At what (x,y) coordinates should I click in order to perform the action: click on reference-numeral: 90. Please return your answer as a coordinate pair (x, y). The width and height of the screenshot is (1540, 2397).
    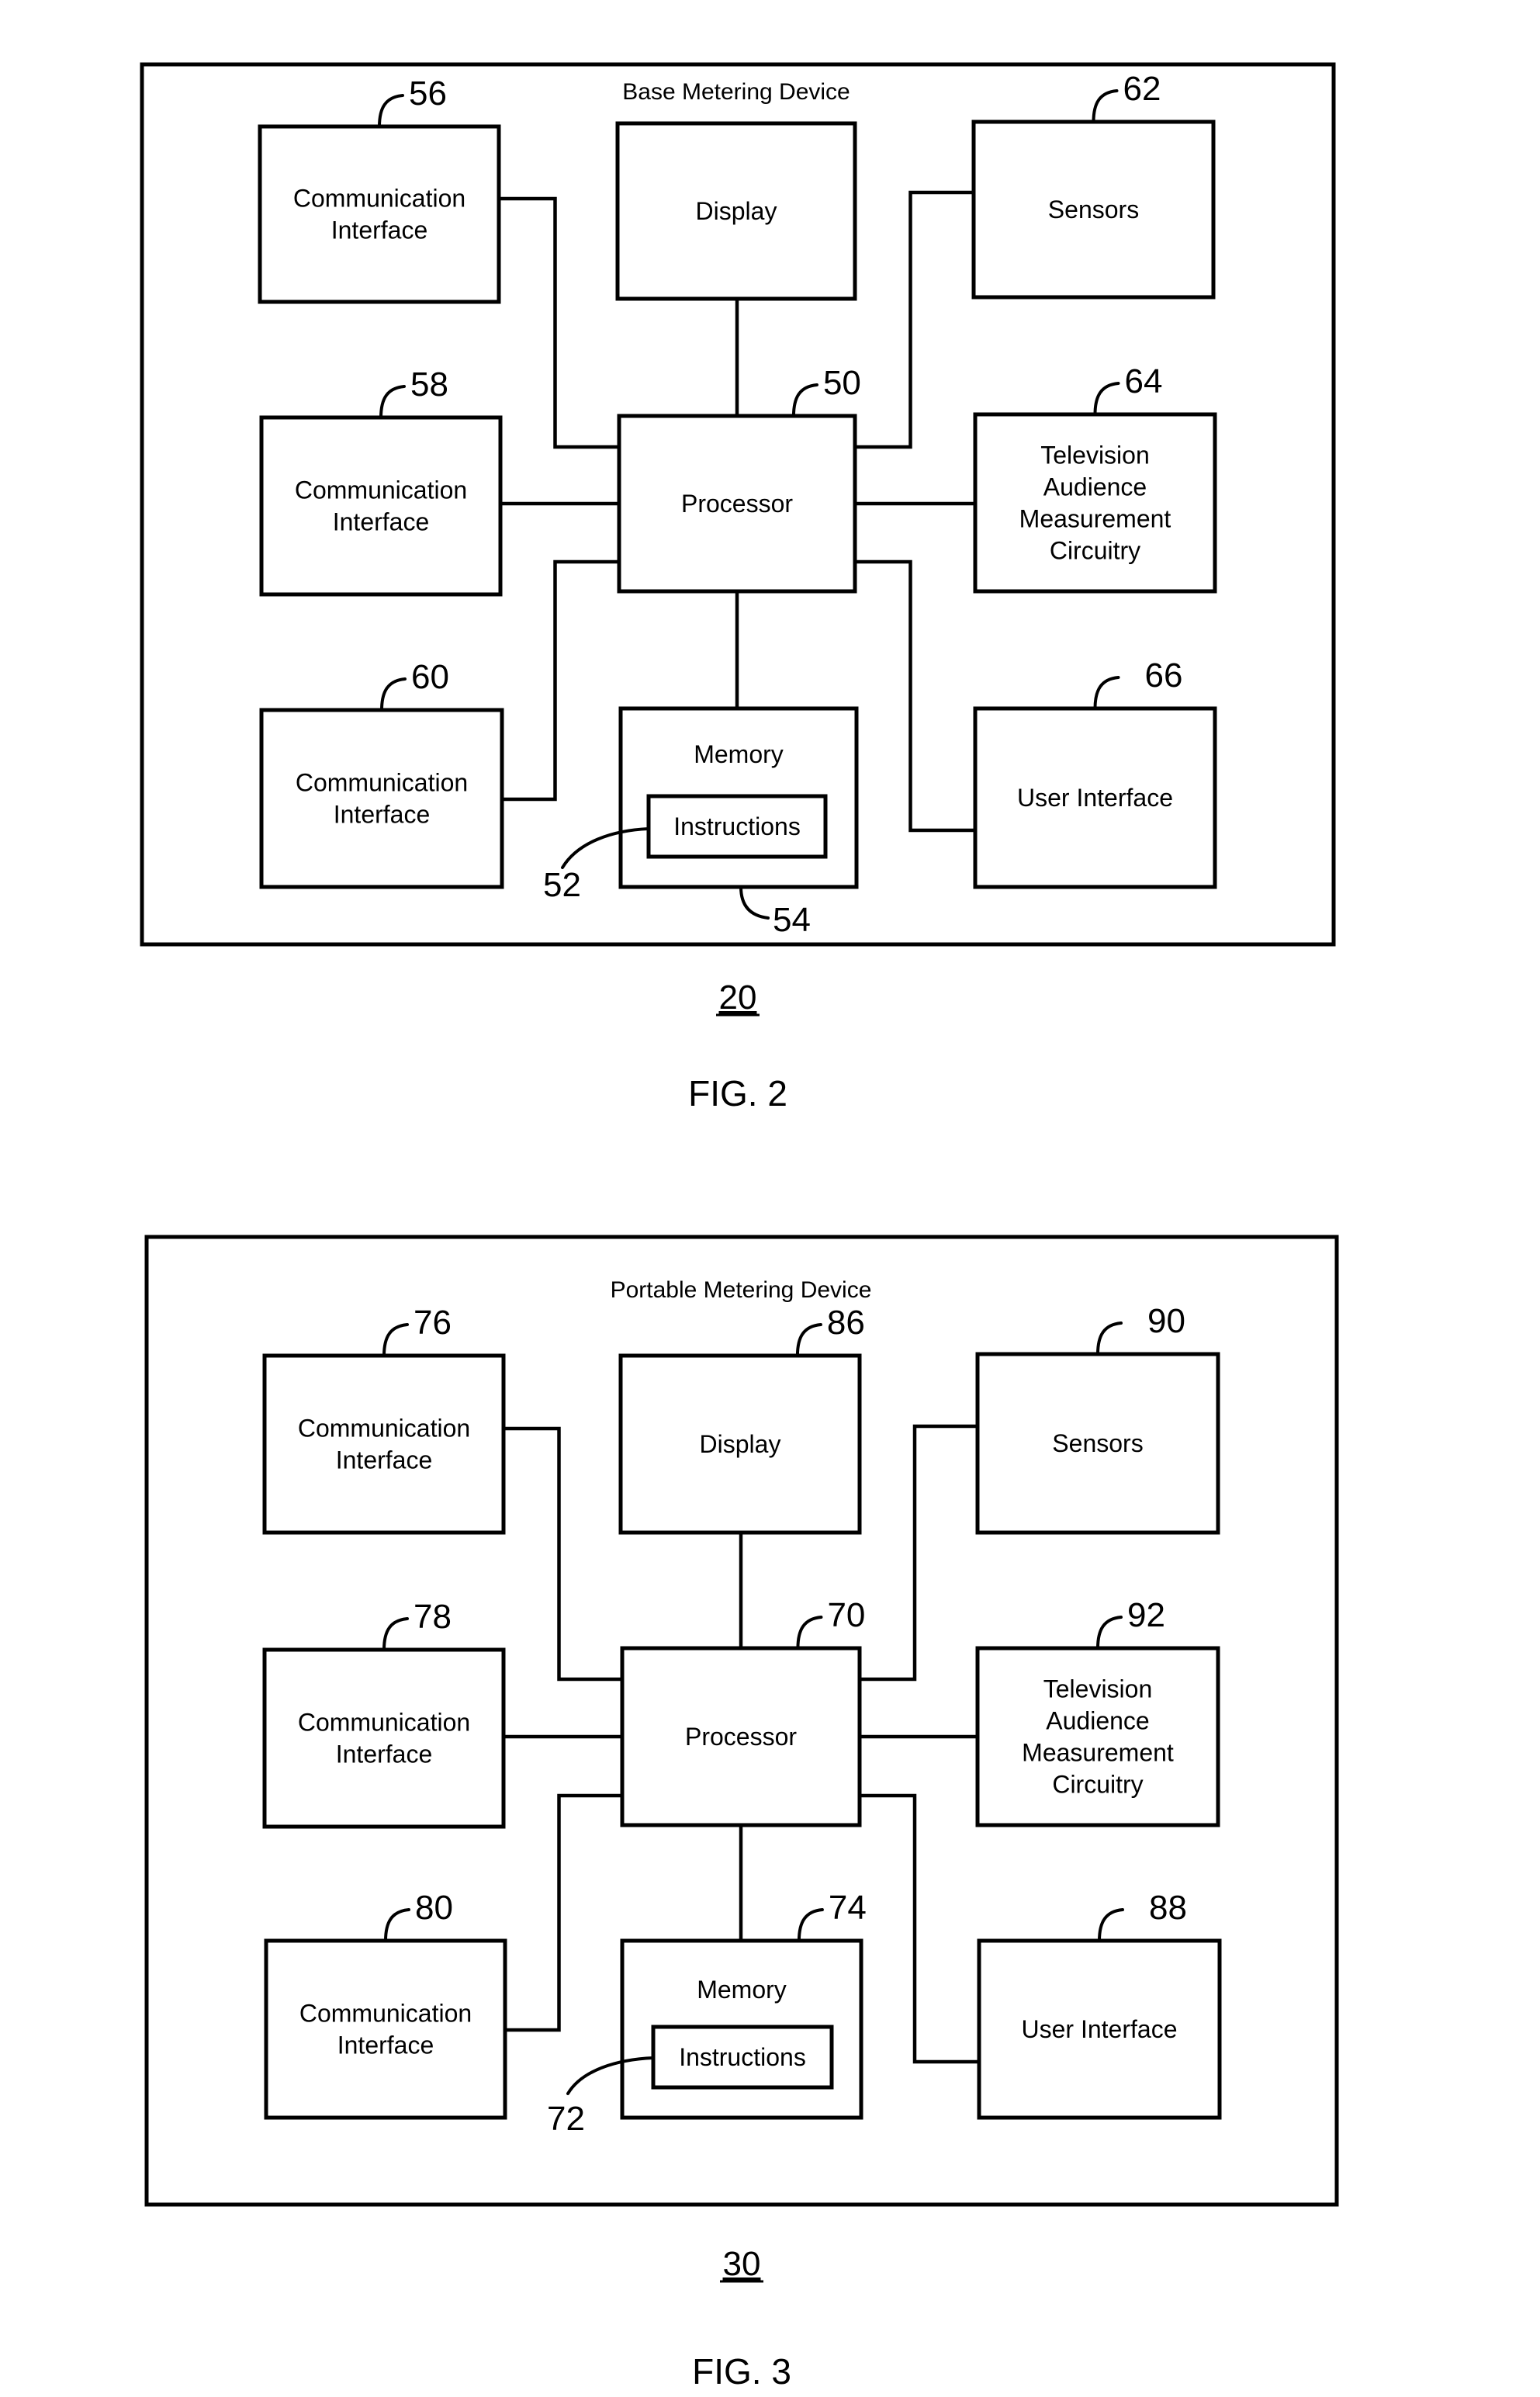
    Looking at the image, I should click on (1166, 1321).